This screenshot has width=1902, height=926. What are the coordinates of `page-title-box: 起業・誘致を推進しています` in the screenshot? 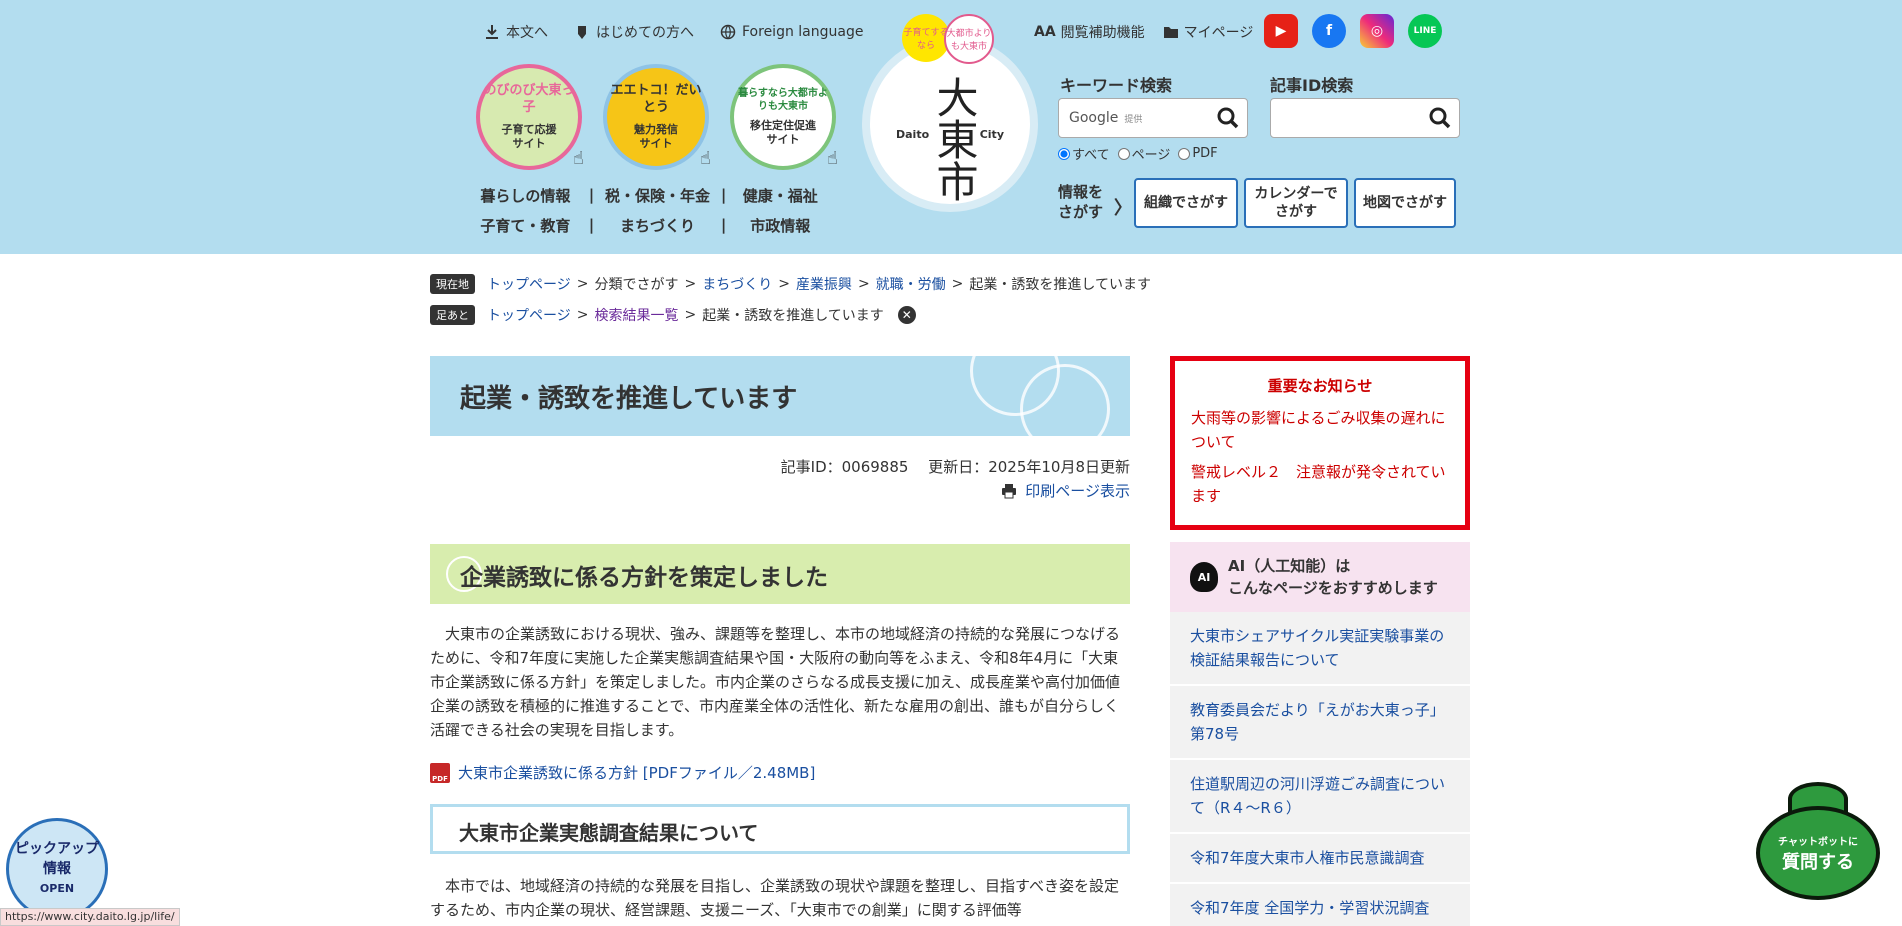 It's located at (780, 396).